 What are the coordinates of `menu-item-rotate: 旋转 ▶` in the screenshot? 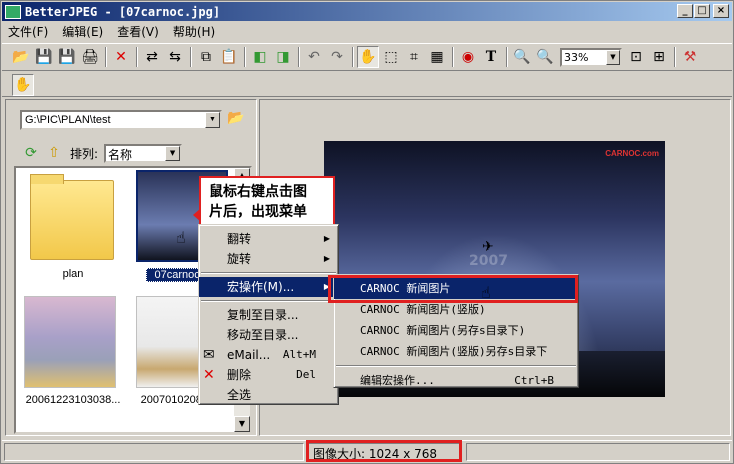 It's located at (268, 259).